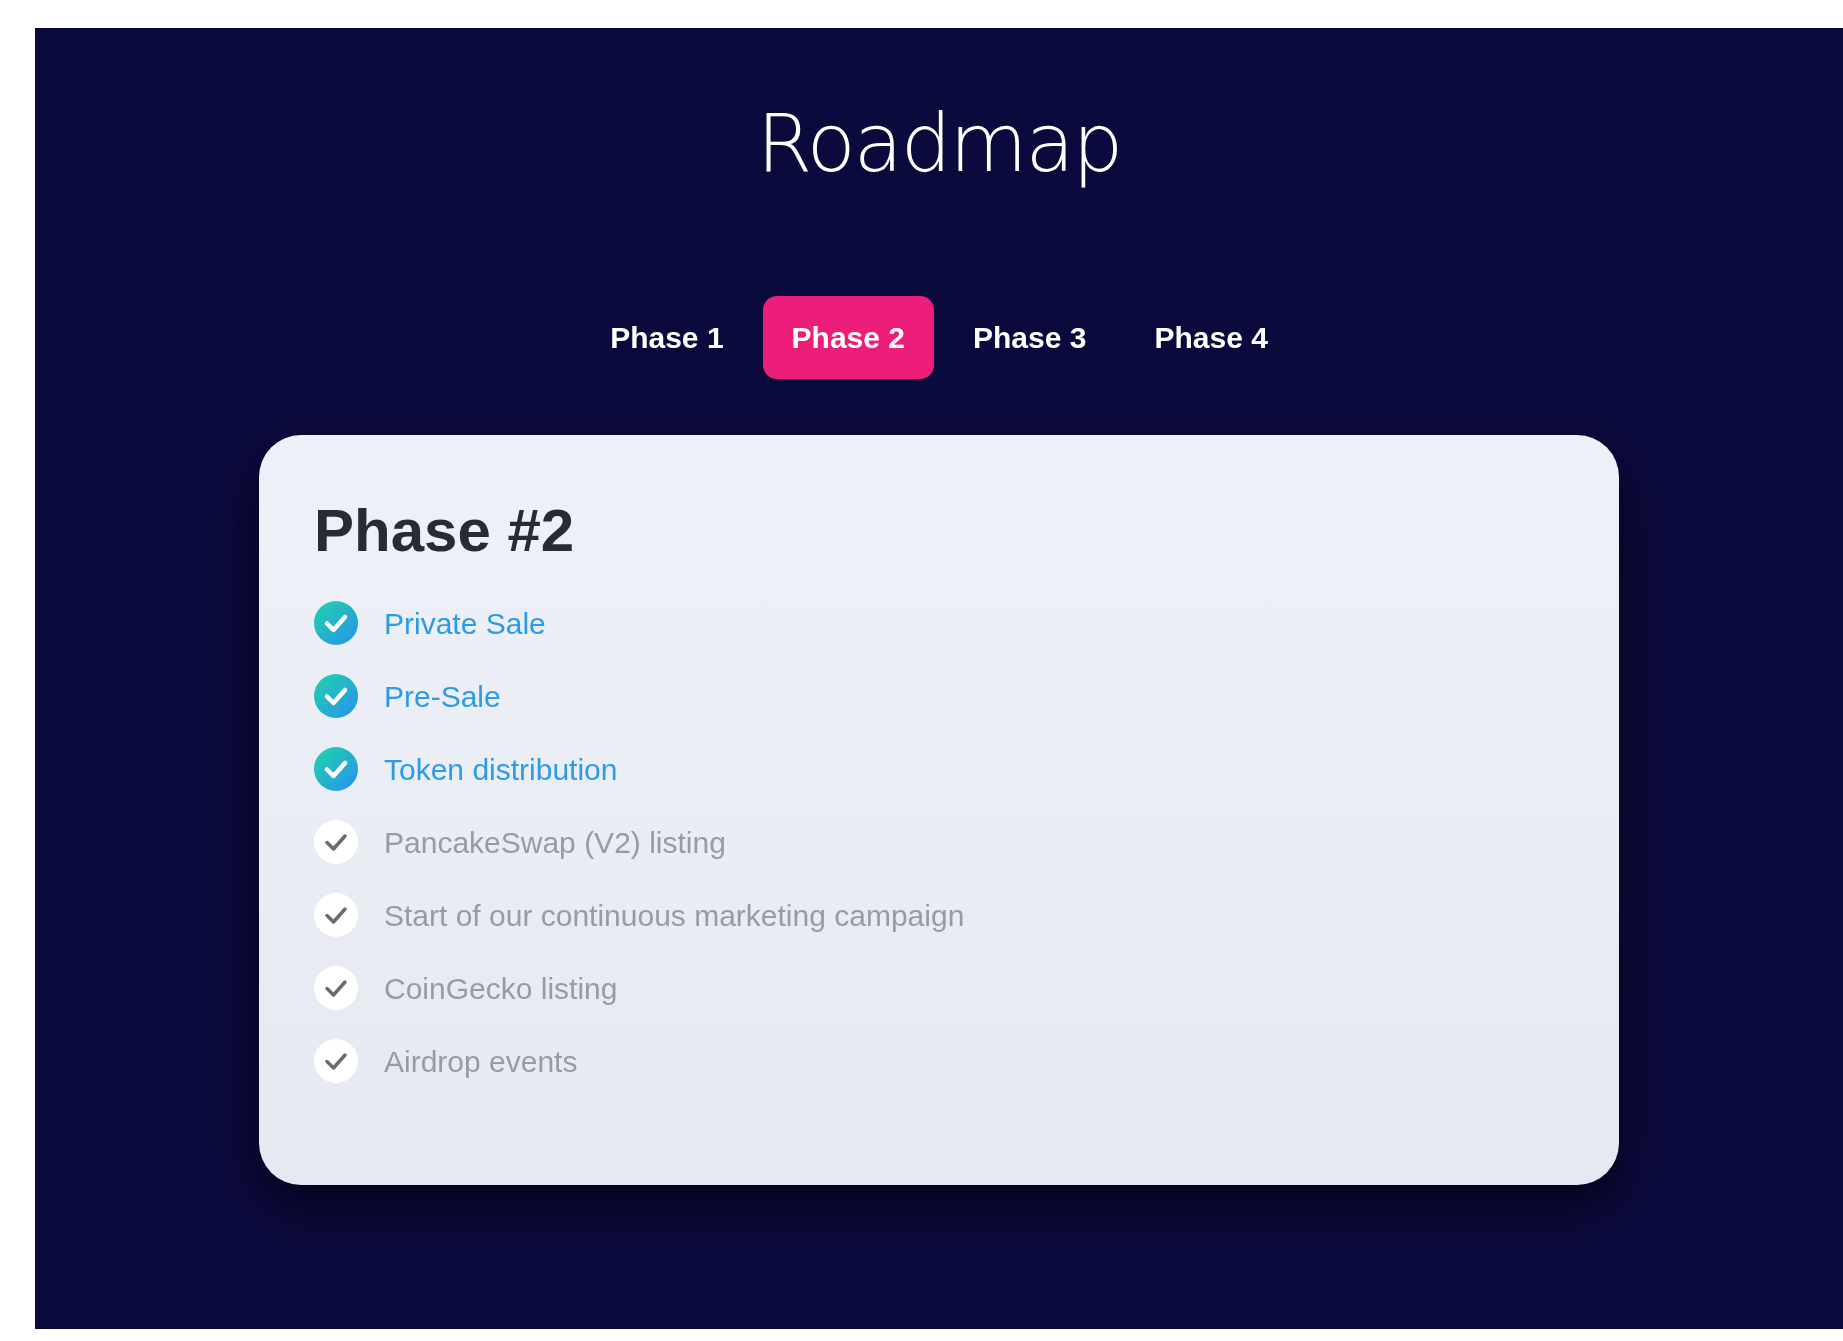 This screenshot has width=1843, height=1341. What do you see at coordinates (442, 696) in the screenshot?
I see `milestone-text: Pre-Sale` at bounding box center [442, 696].